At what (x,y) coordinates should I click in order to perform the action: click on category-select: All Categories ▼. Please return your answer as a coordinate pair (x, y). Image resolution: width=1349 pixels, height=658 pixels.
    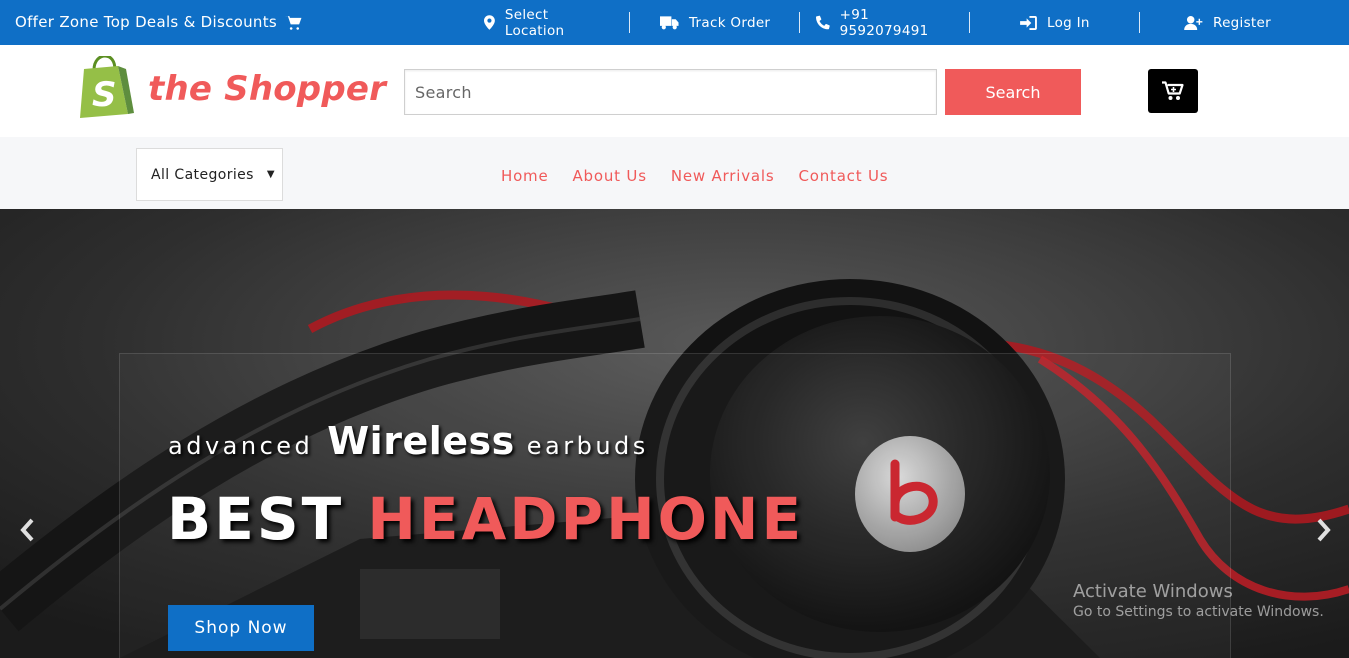
    Looking at the image, I should click on (209, 174).